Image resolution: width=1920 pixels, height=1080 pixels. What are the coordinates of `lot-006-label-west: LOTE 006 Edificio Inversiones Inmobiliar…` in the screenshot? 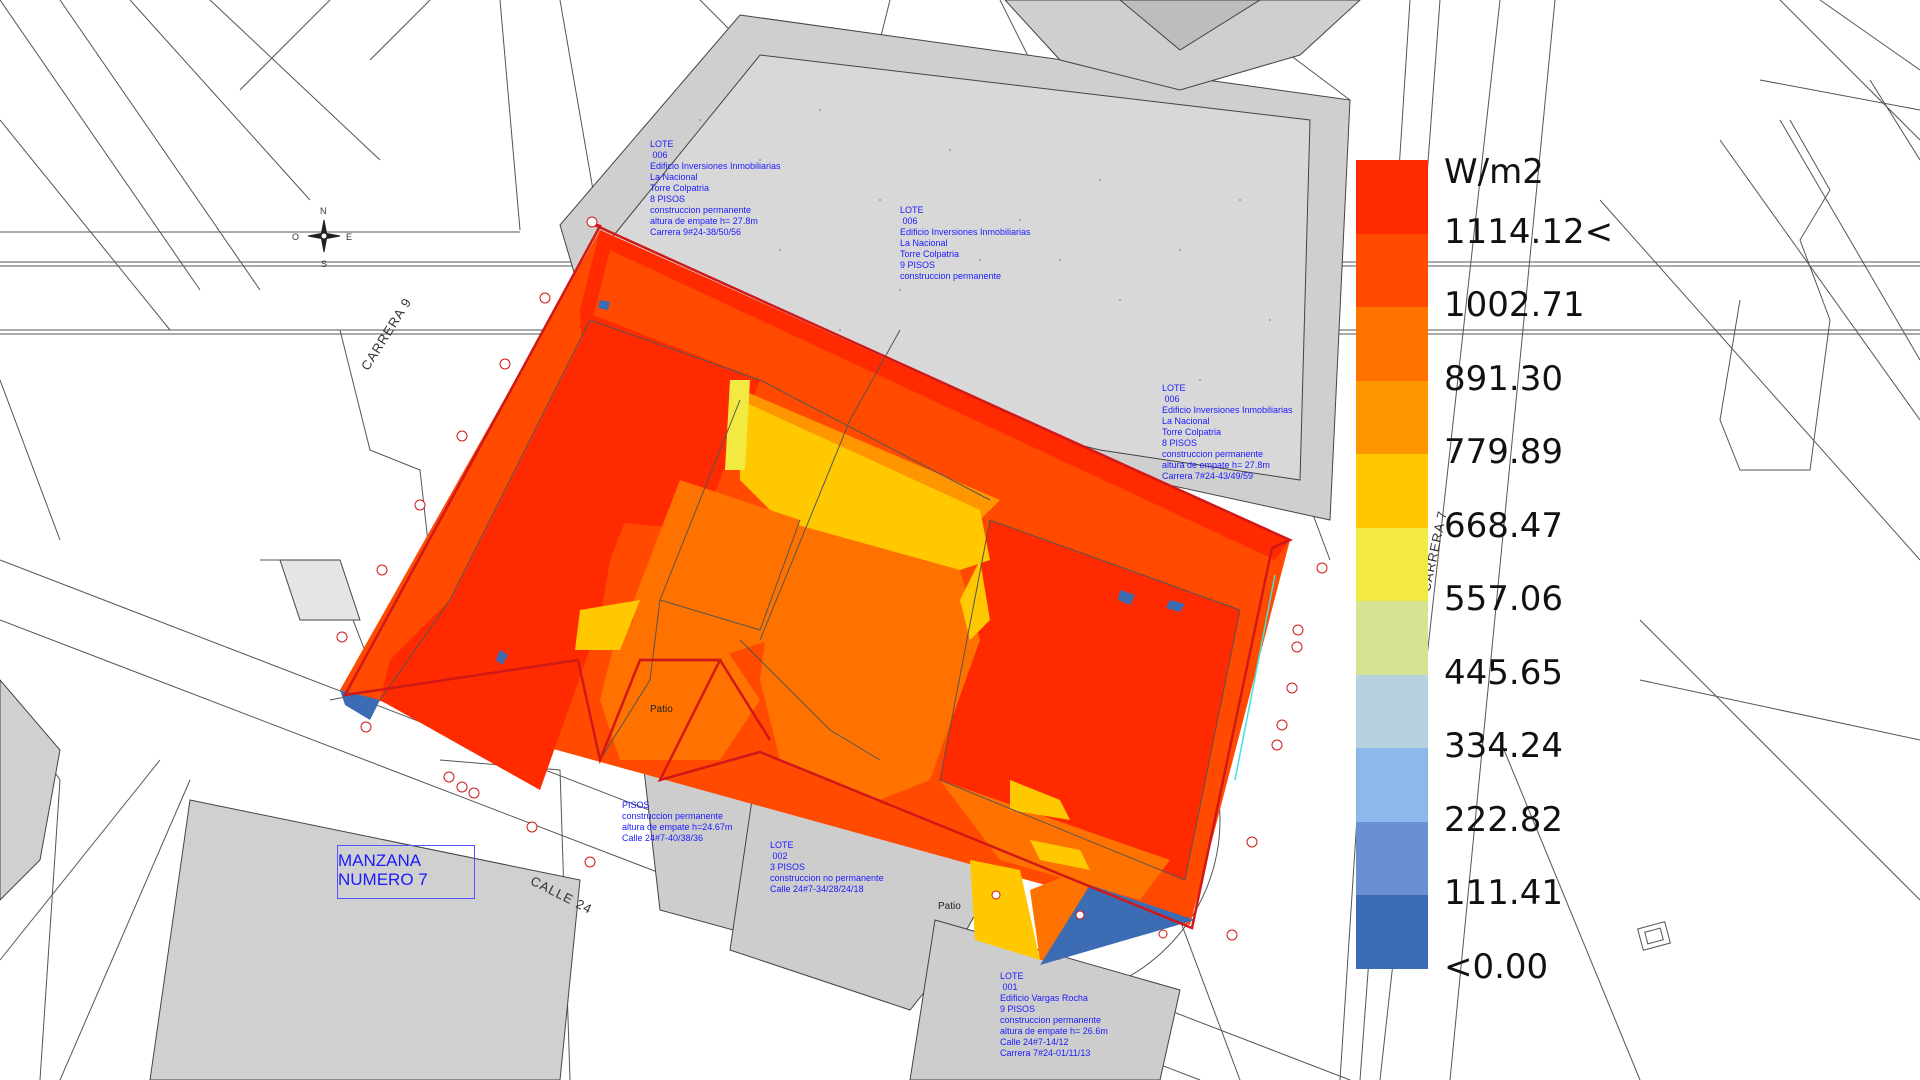 It's located at (715, 188).